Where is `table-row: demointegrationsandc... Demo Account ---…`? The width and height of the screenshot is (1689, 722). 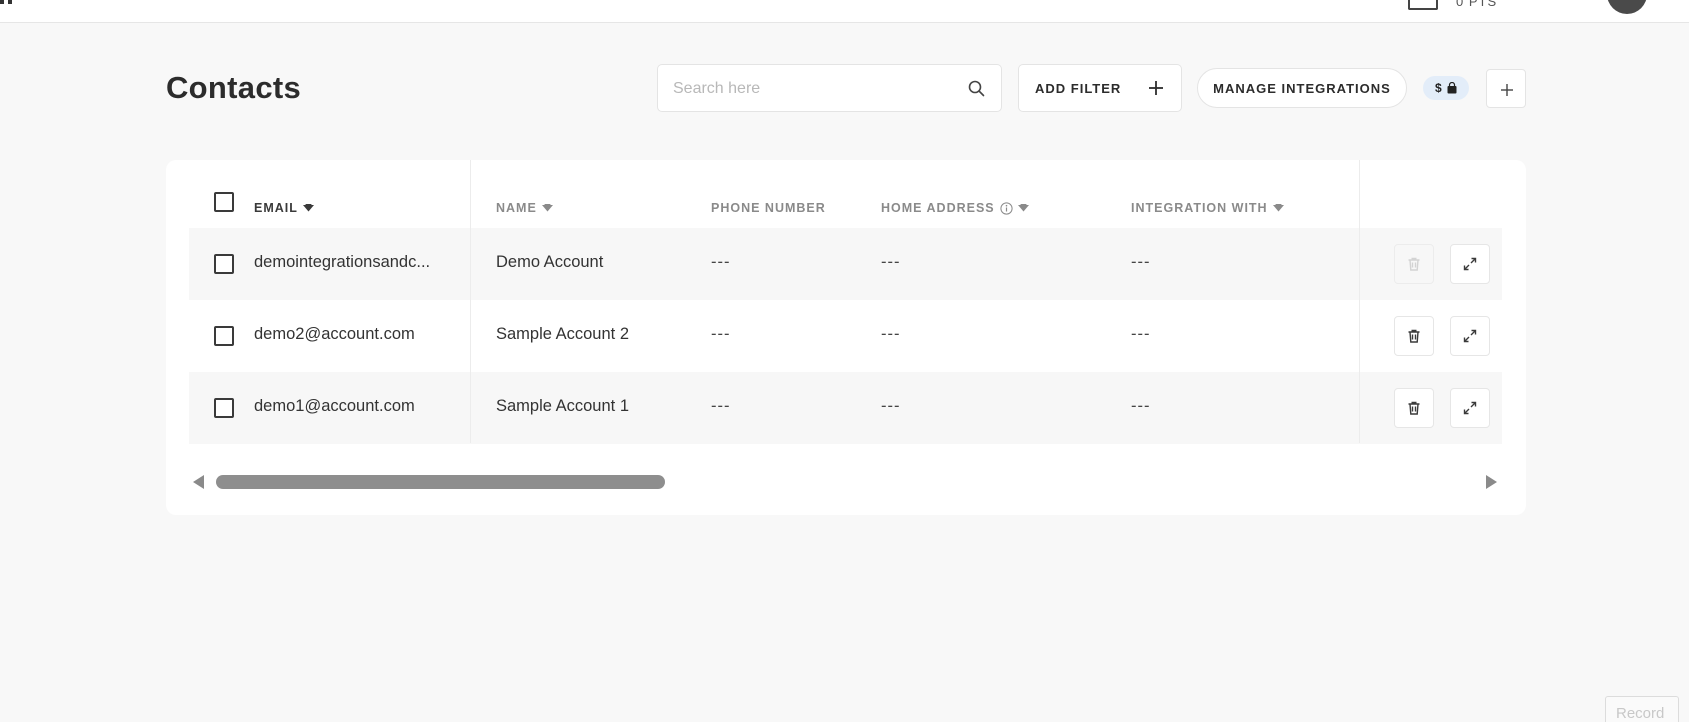 table-row: demointegrationsandc... Demo Account ---… is located at coordinates (845, 264).